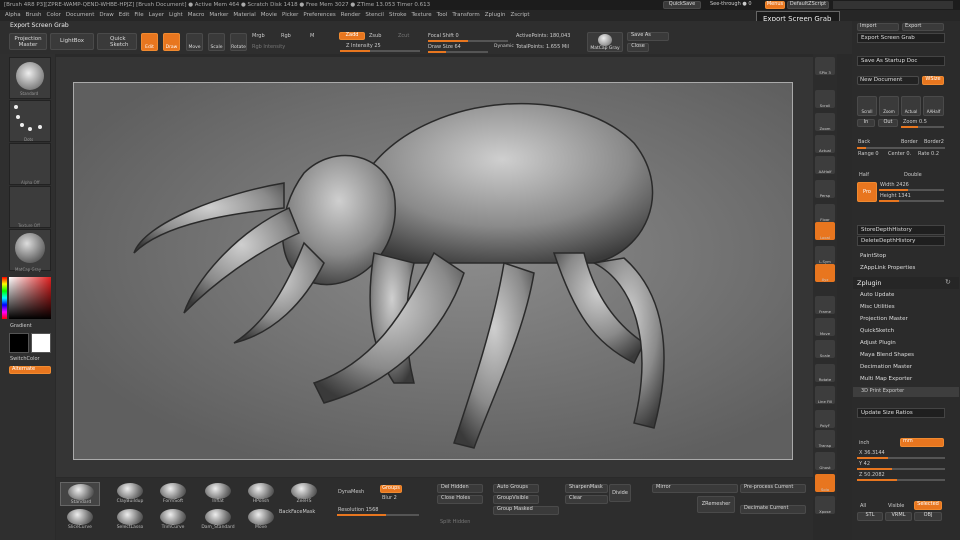 This screenshot has width=960, height=540. Describe the element at coordinates (495, 15) in the screenshot. I see `menu-item-zplugin: Zplugin` at that location.